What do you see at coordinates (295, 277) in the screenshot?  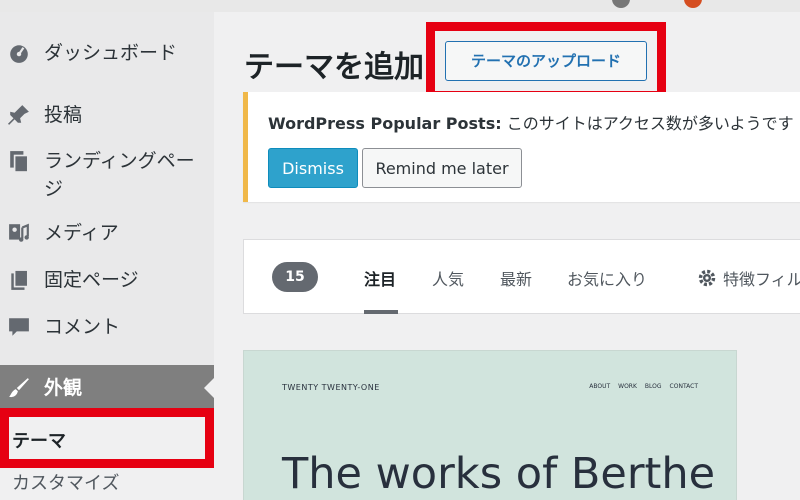 I see `theme-count-badge: 15` at bounding box center [295, 277].